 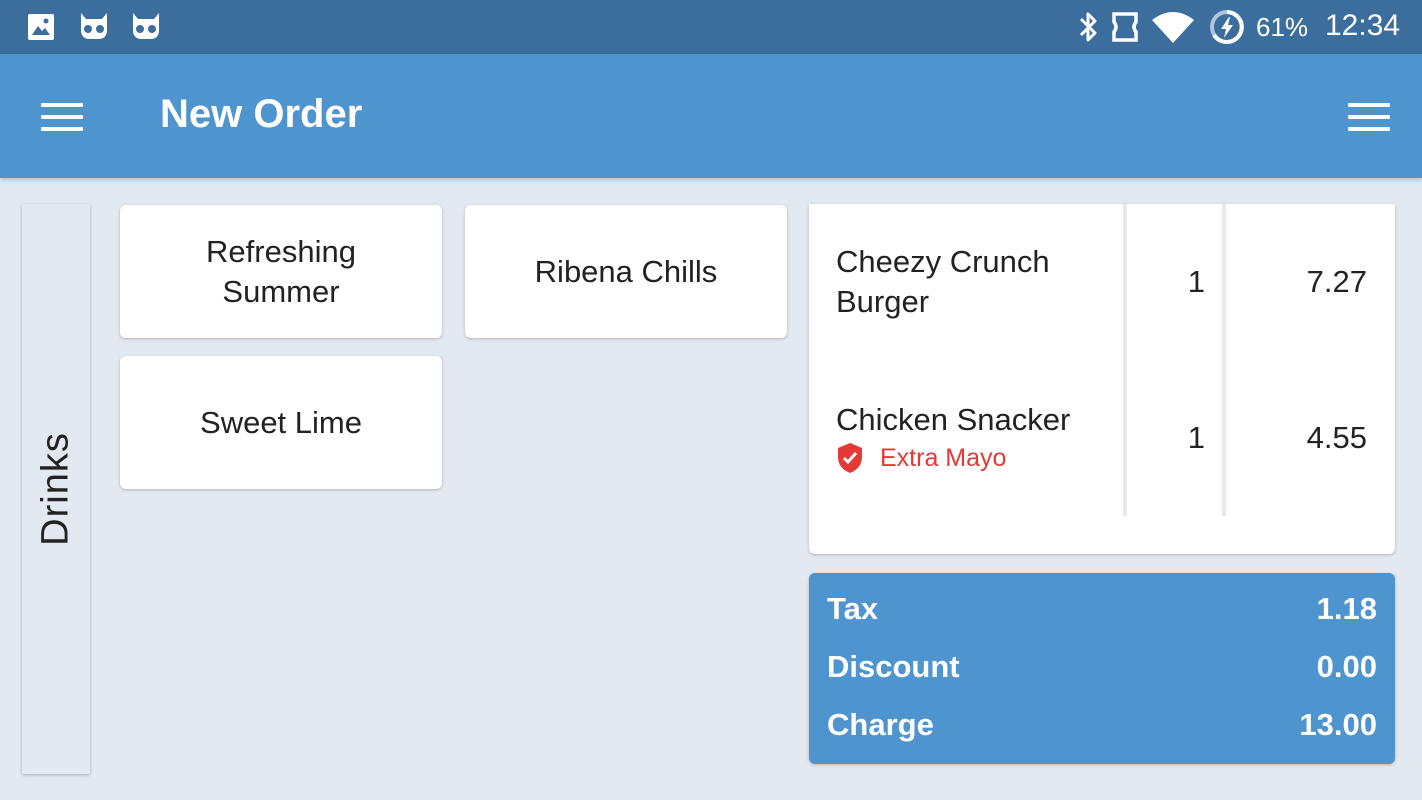 What do you see at coordinates (1102, 727) in the screenshot?
I see `charge-row: Charge 13.00` at bounding box center [1102, 727].